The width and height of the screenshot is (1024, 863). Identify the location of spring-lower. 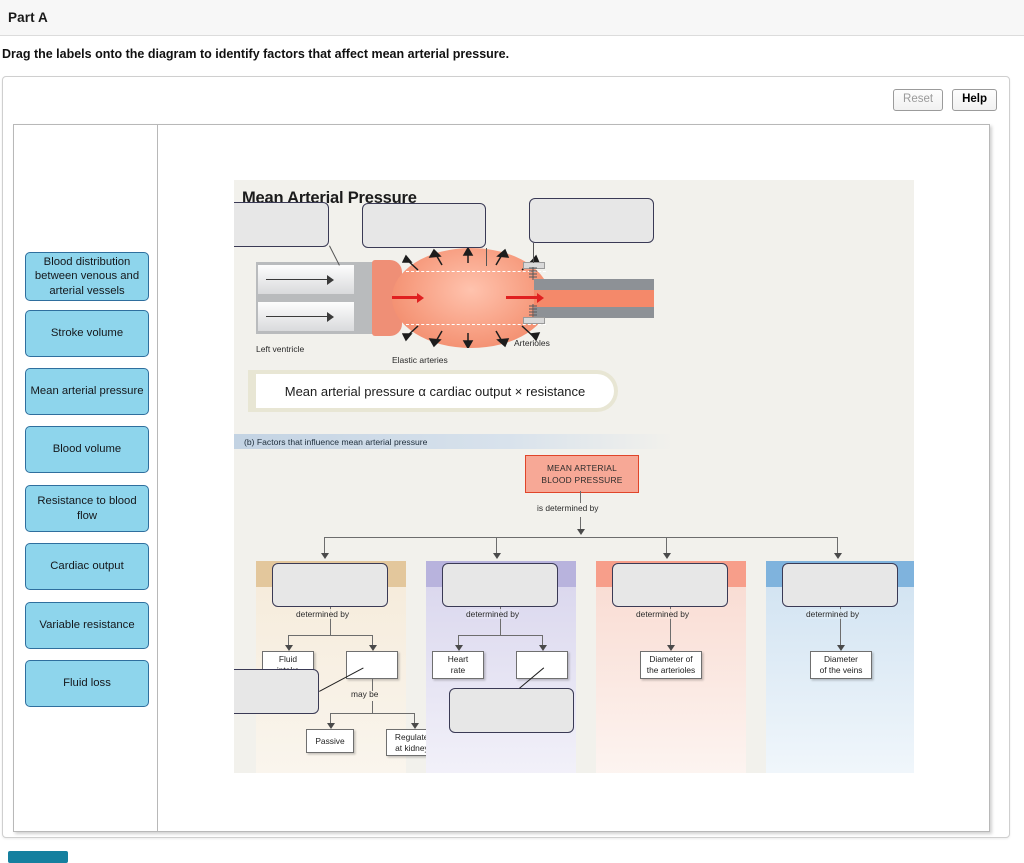
(533, 310).